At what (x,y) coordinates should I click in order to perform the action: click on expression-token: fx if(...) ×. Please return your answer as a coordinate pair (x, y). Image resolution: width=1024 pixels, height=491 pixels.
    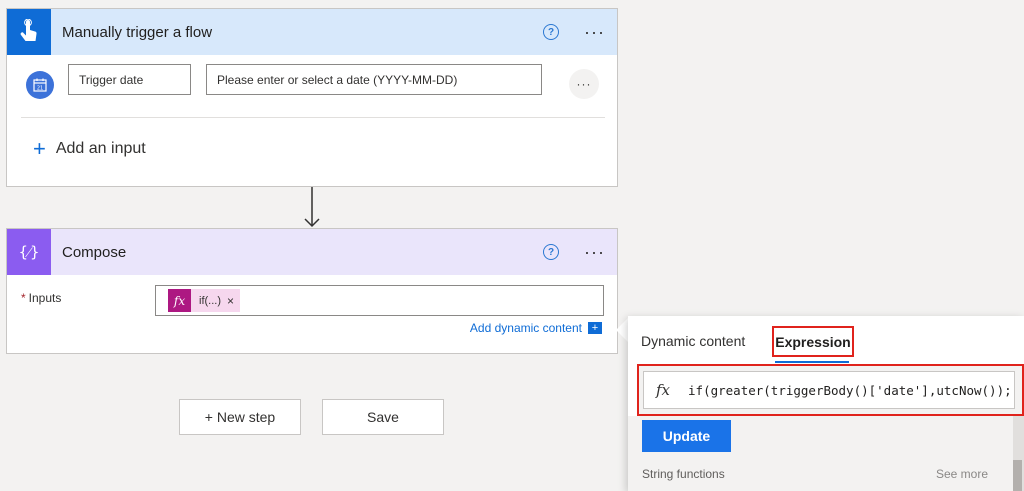
    Looking at the image, I should click on (204, 300).